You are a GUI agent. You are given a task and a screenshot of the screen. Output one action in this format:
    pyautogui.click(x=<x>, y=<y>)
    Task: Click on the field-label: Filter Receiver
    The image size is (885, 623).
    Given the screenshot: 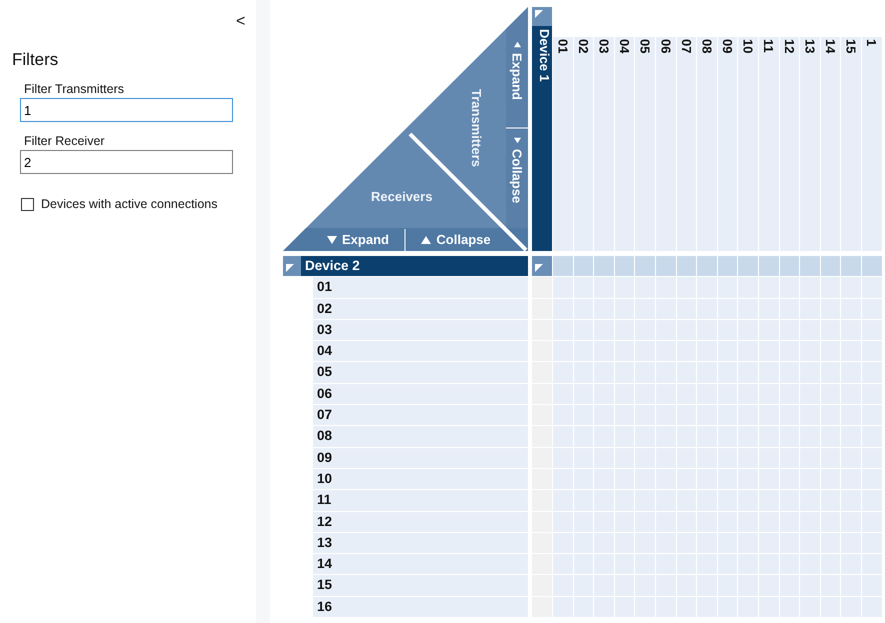 What is the action you would take?
    pyautogui.click(x=65, y=141)
    